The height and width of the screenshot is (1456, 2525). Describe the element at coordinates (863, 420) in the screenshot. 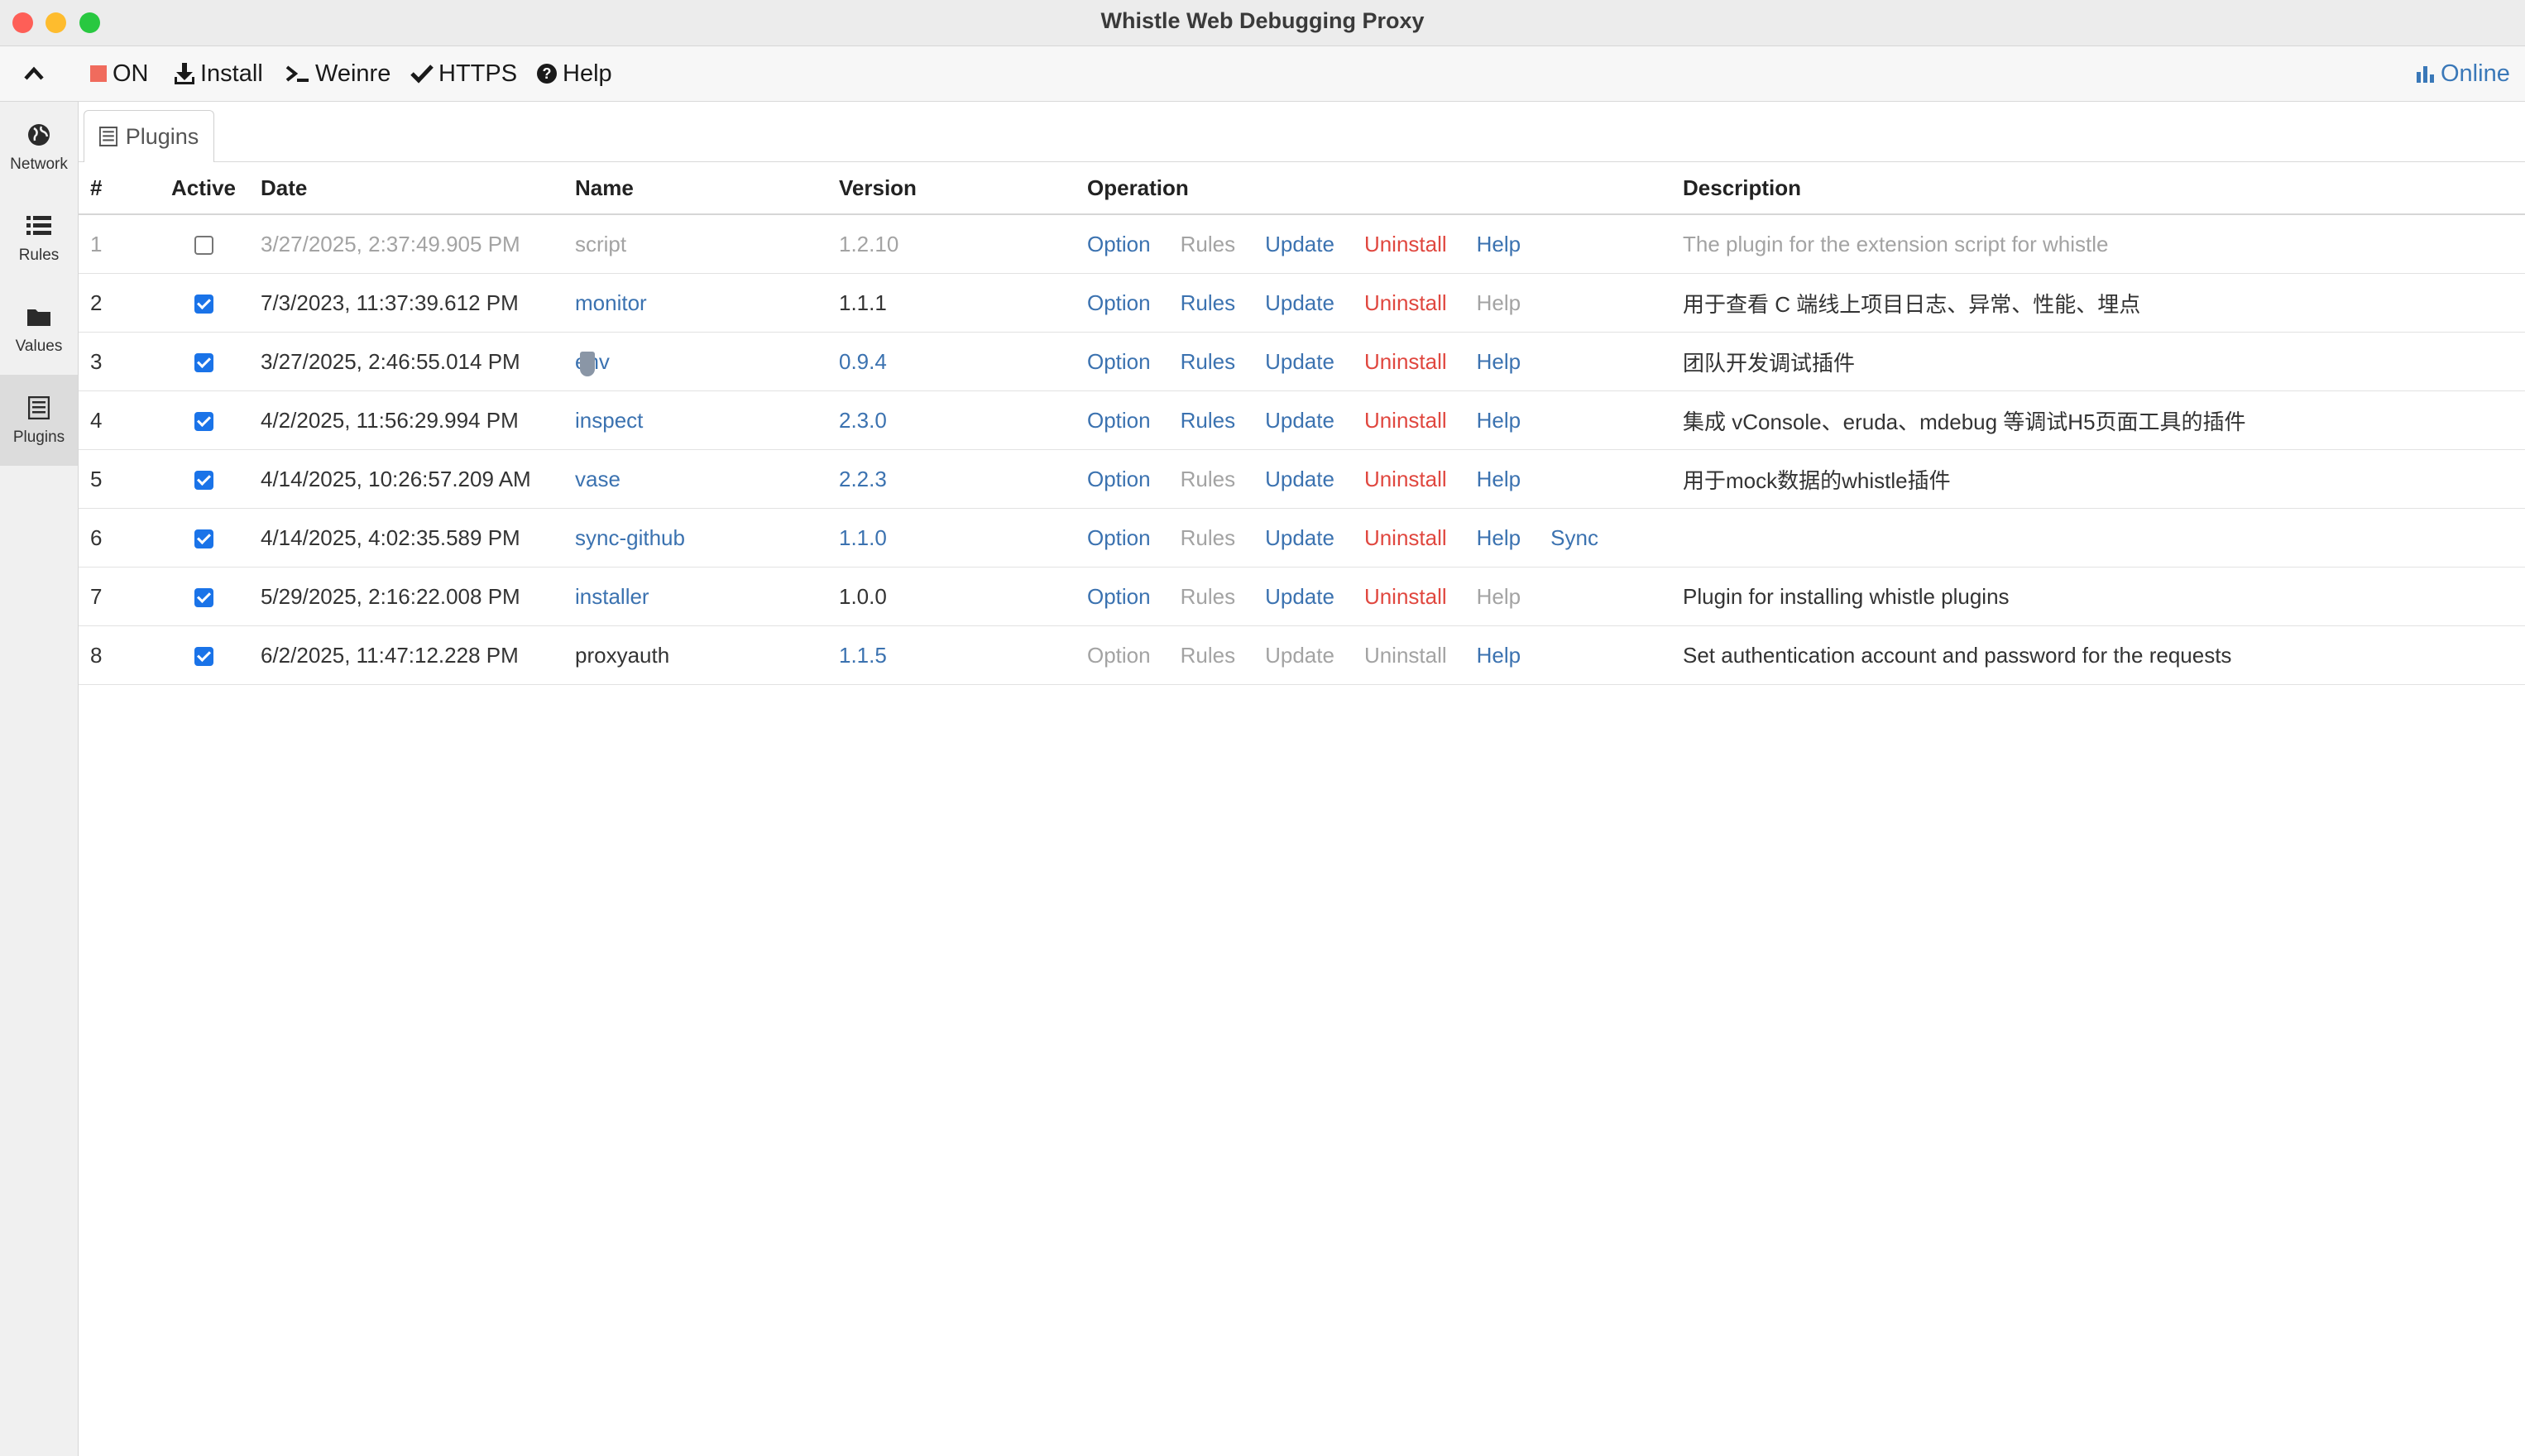

I see `plugin-version: 2.3.0` at that location.